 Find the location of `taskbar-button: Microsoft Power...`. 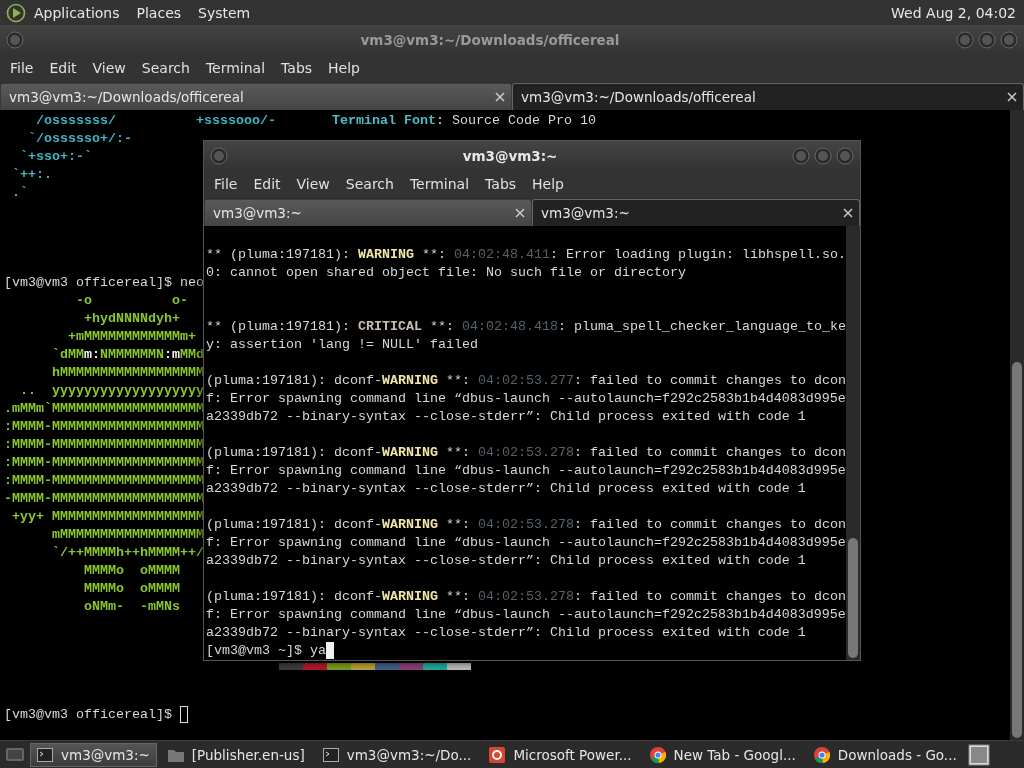

taskbar-button: Microsoft Power... is located at coordinates (560, 754).